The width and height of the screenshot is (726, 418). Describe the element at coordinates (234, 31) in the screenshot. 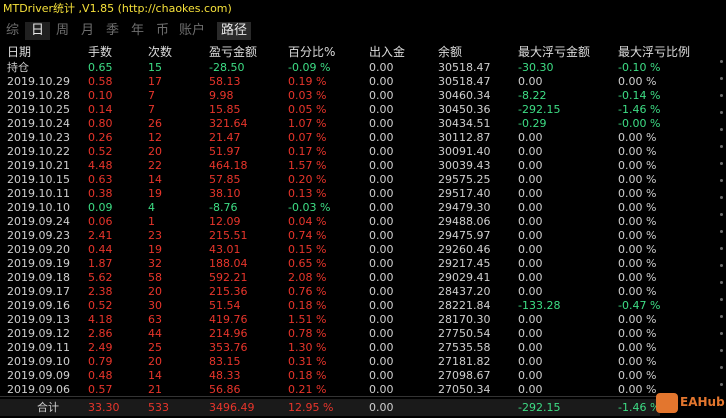

I see `tab-path: 路径` at that location.